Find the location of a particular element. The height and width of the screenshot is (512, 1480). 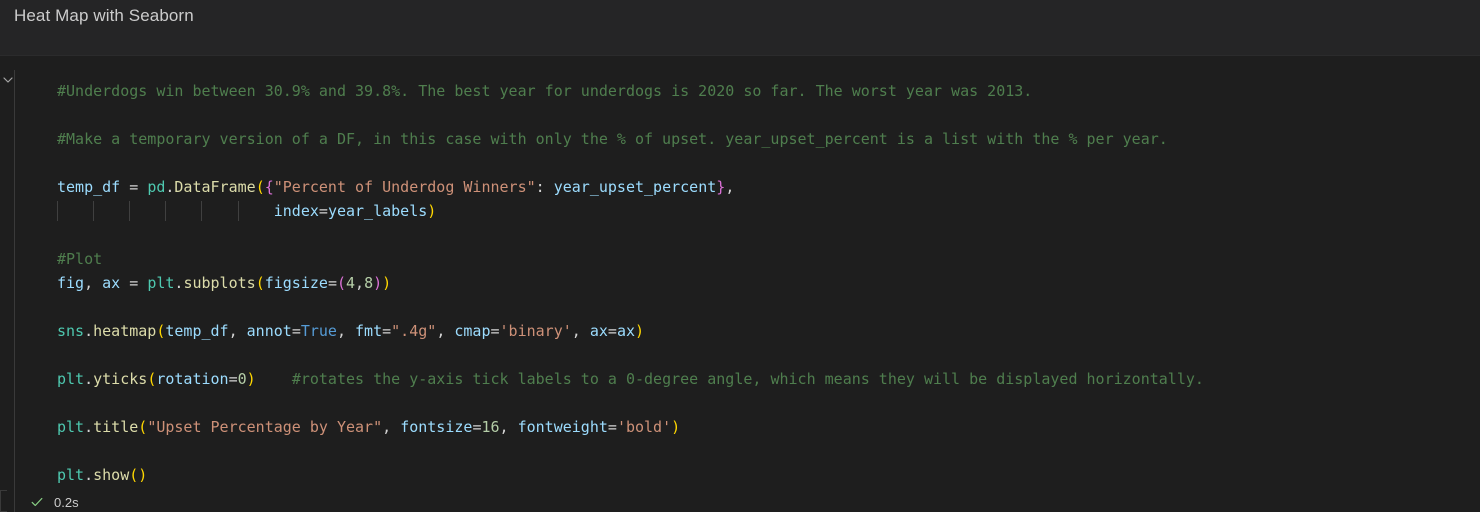

code-token: rotation is located at coordinates (192, 379).